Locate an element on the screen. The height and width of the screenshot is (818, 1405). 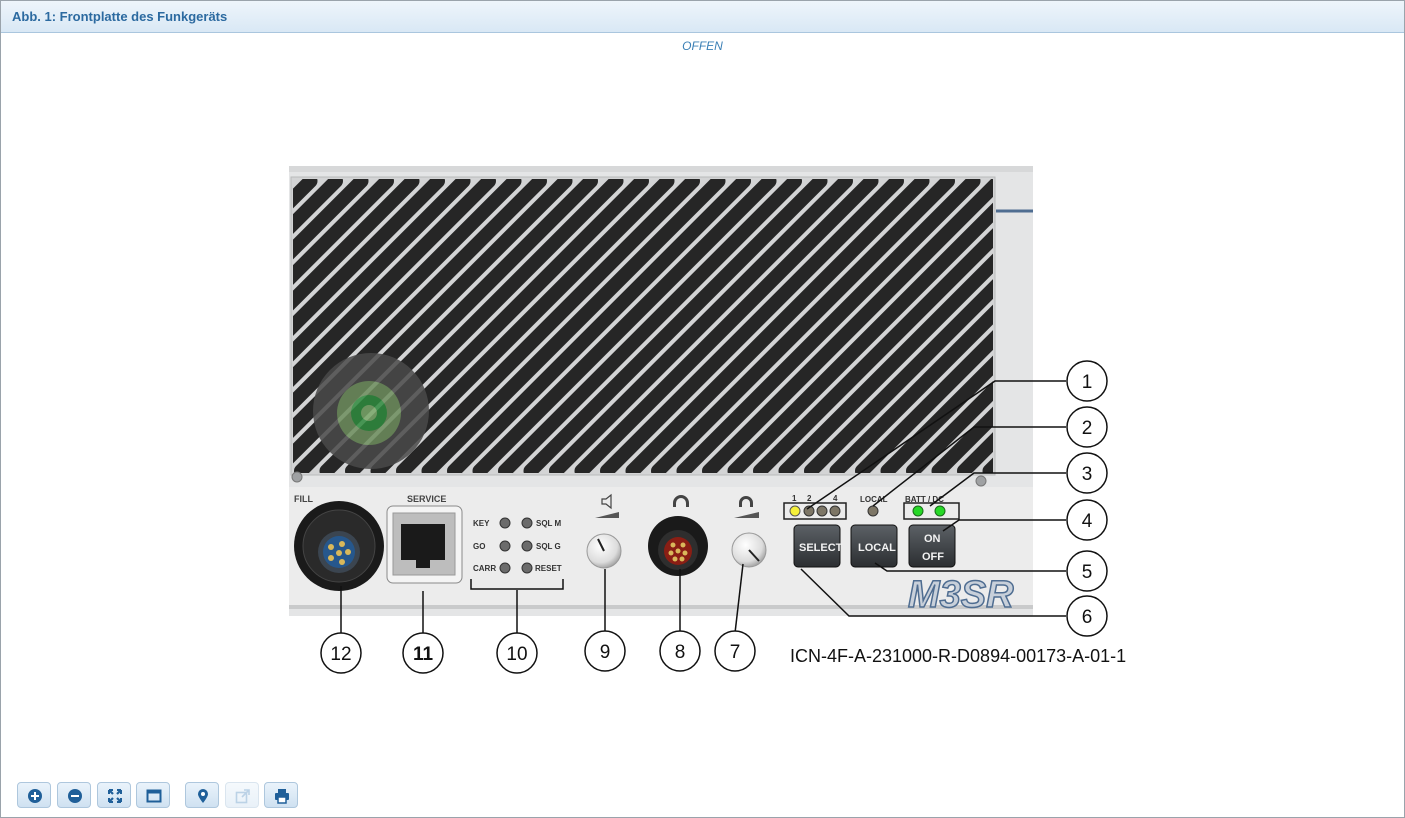
callout-12: 12 is located at coordinates (341, 653).